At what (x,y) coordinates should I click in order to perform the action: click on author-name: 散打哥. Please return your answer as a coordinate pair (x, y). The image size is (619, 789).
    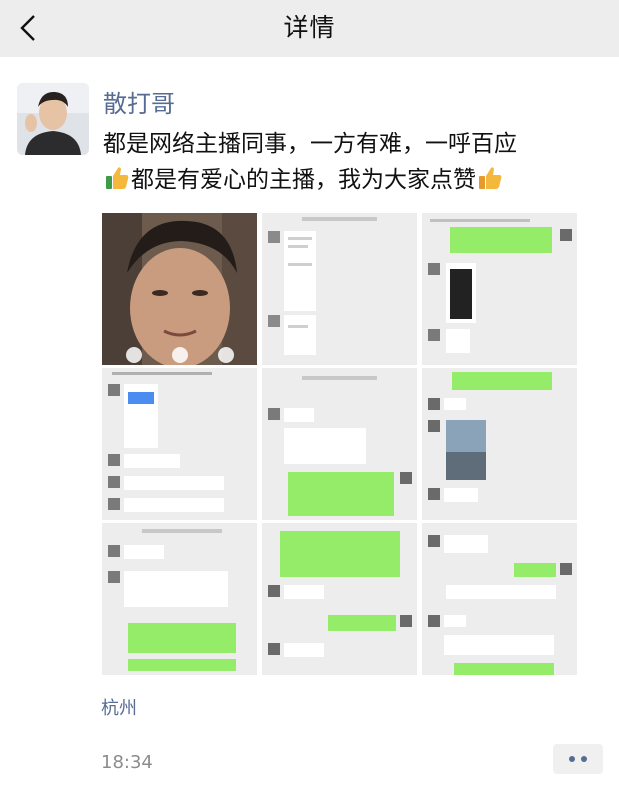
    Looking at the image, I should click on (139, 101).